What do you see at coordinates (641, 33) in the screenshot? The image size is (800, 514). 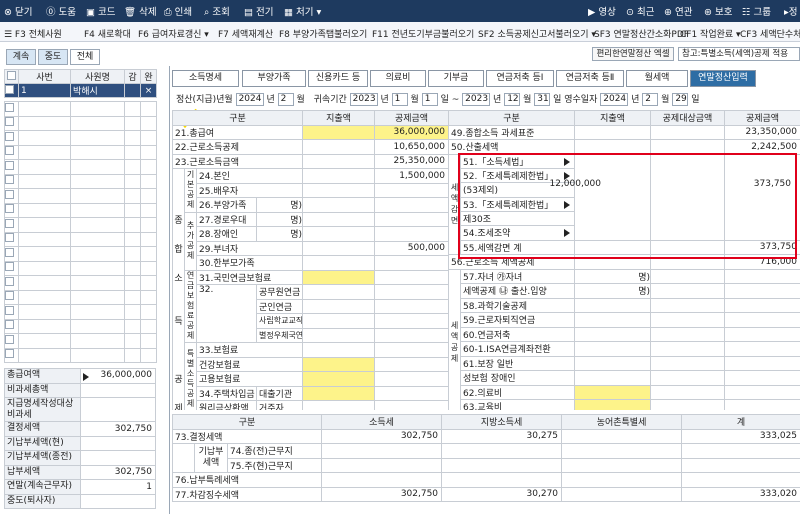 I see `sf3-button: SF3 연말정산간소화PDF` at bounding box center [641, 33].